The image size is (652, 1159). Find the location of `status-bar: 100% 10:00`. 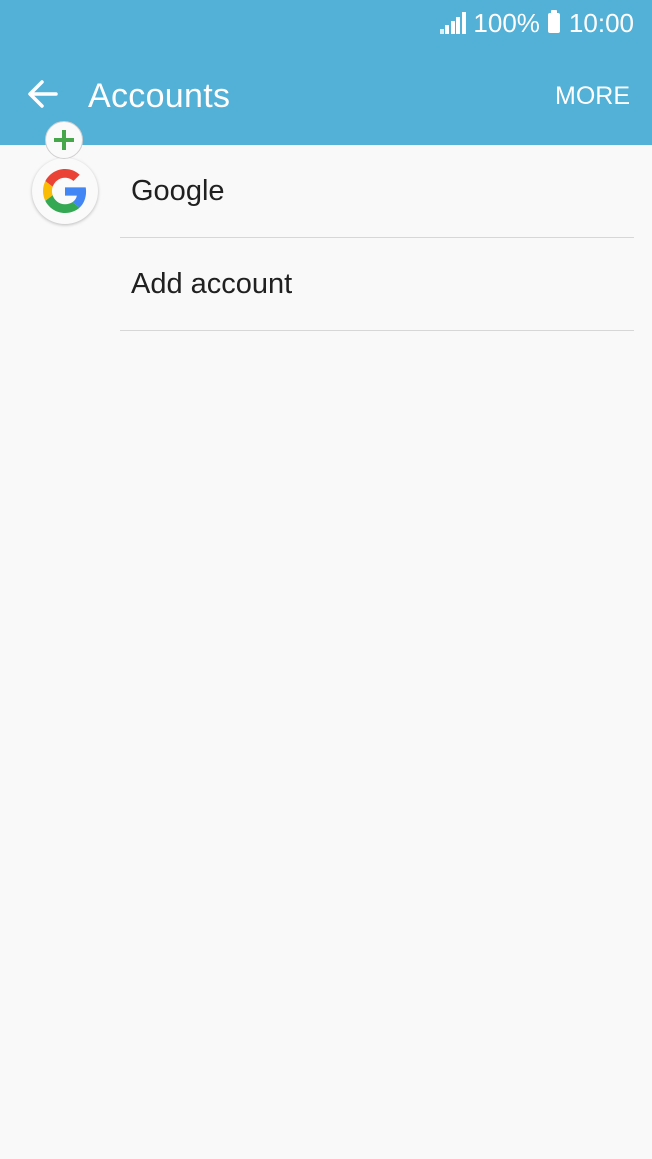

status-bar: 100% 10:00 is located at coordinates (536, 23).